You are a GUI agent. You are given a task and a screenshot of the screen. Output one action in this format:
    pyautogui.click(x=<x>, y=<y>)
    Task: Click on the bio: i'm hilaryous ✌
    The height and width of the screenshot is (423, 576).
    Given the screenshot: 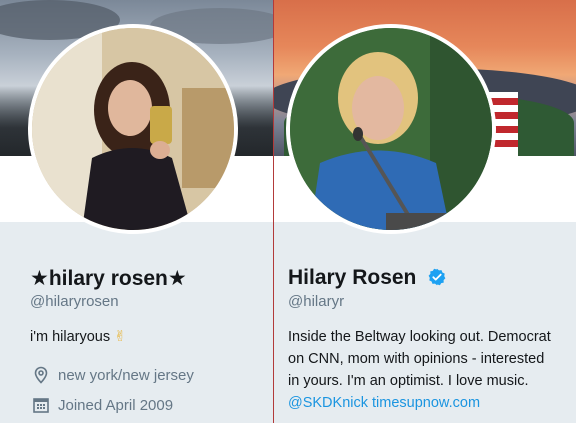 What is the action you would take?
    pyautogui.click(x=78, y=337)
    